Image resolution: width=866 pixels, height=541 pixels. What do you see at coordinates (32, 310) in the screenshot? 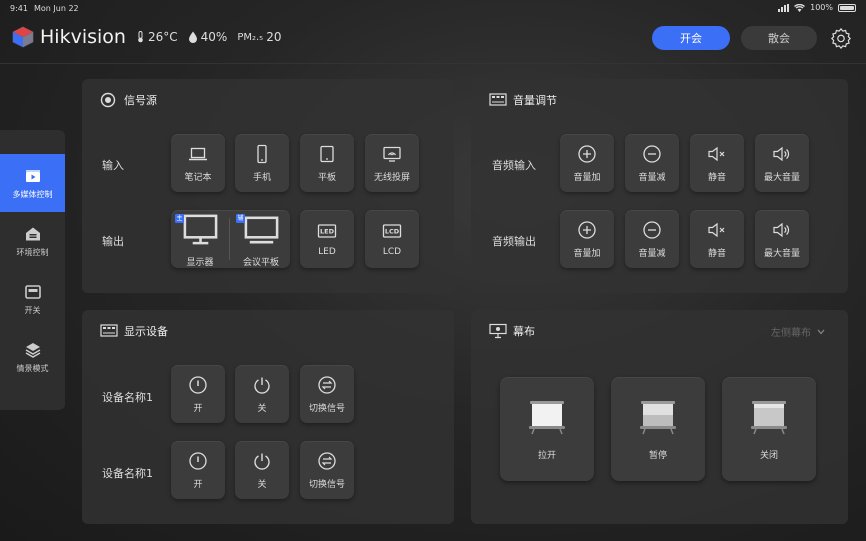
I see `sidebar-item-label: 开关` at bounding box center [32, 310].